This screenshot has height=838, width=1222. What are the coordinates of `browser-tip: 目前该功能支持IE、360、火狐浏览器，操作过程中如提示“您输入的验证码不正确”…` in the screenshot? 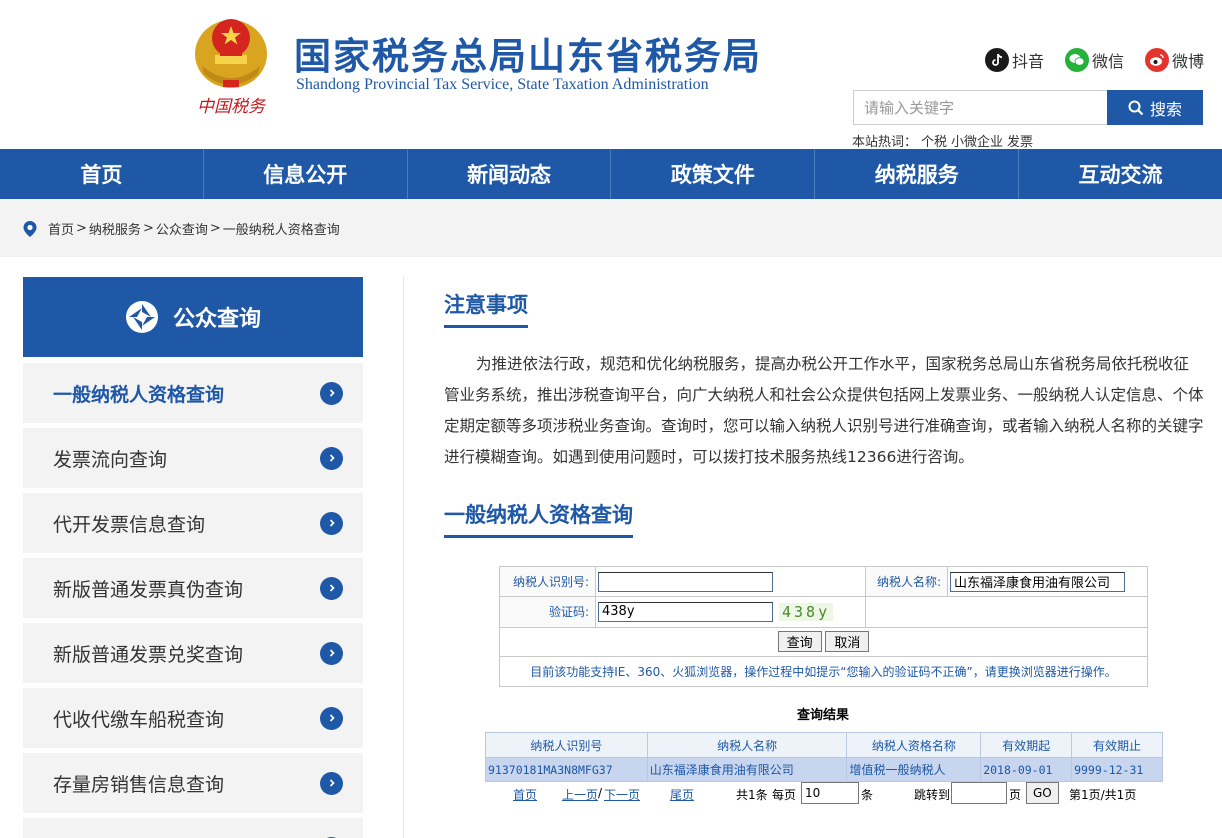 It's located at (823, 671).